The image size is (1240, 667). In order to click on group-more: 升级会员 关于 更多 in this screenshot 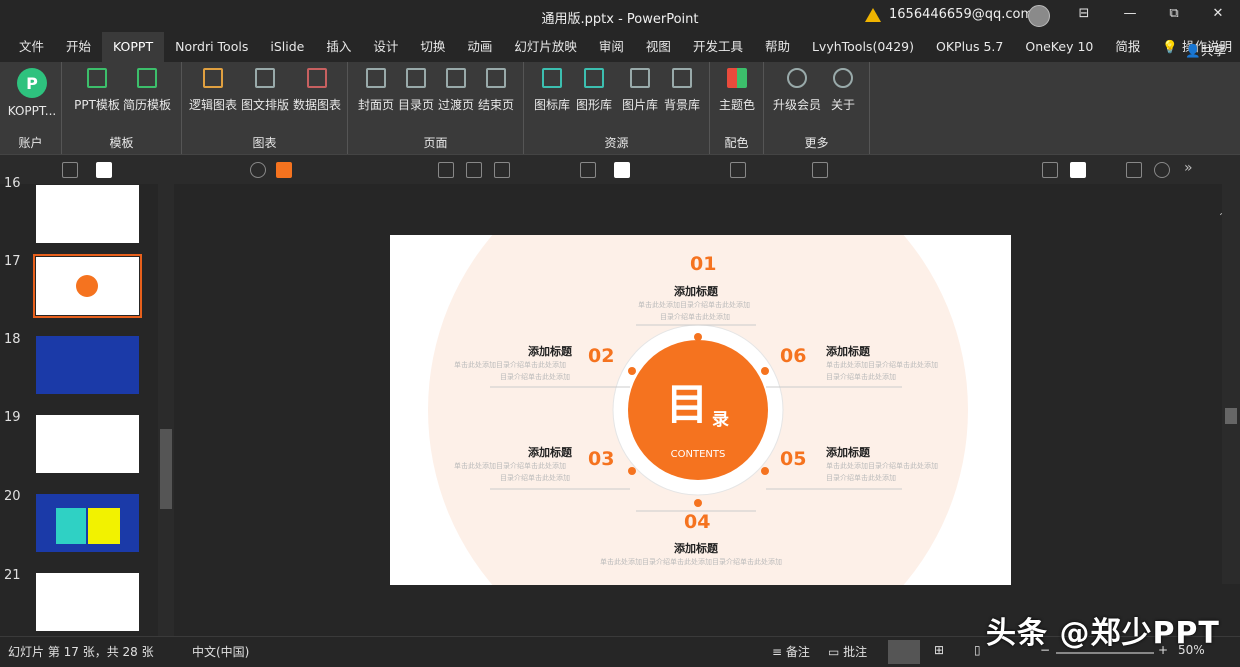, I will do `click(817, 108)`.